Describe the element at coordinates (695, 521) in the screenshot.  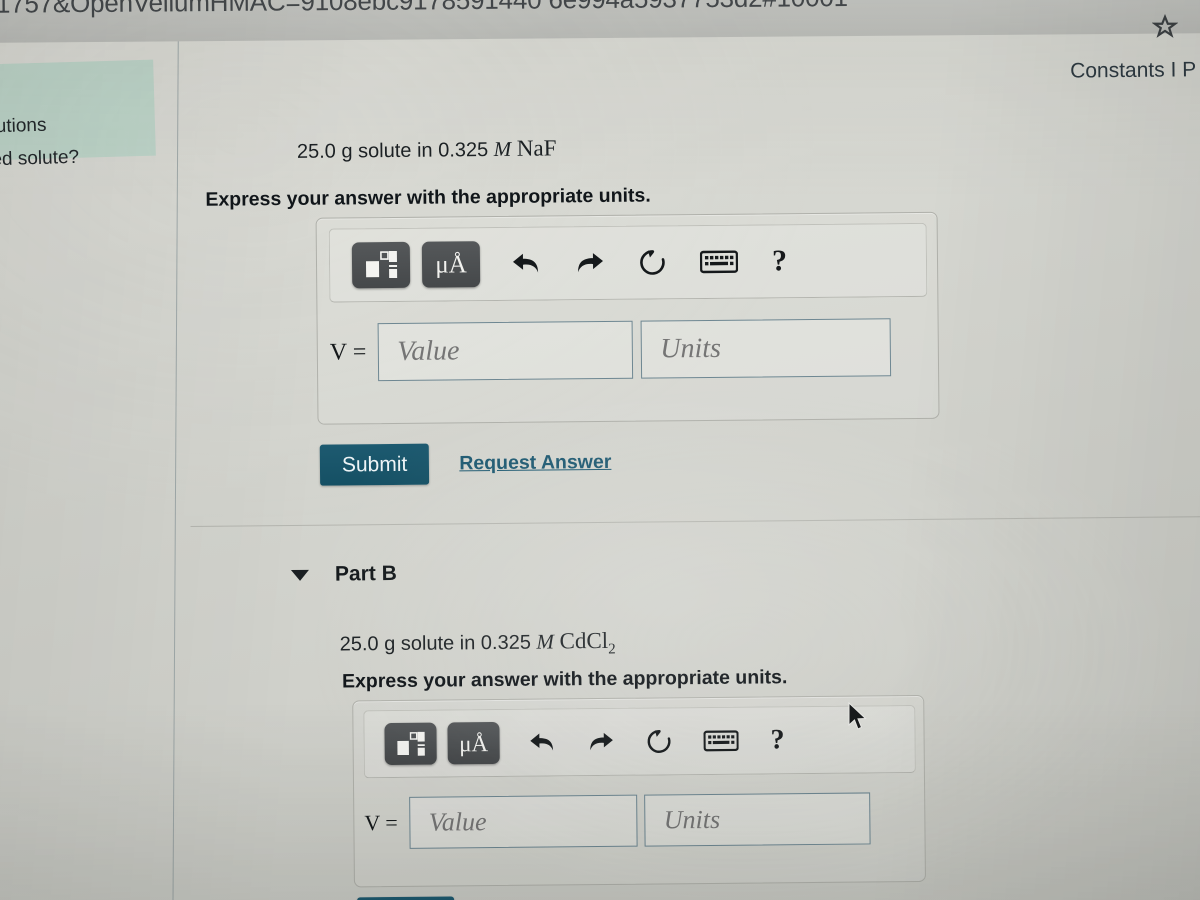
I see `part-divider` at that location.